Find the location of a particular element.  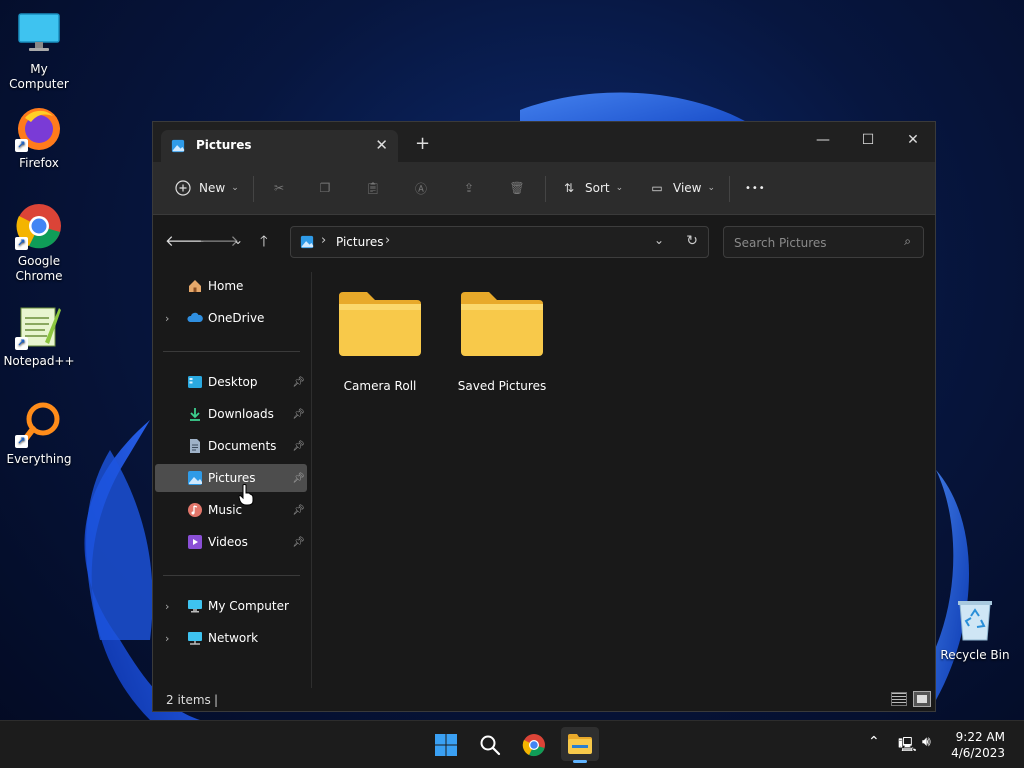

desktop-icon-my-computer: My Computer is located at coordinates (39, 51).